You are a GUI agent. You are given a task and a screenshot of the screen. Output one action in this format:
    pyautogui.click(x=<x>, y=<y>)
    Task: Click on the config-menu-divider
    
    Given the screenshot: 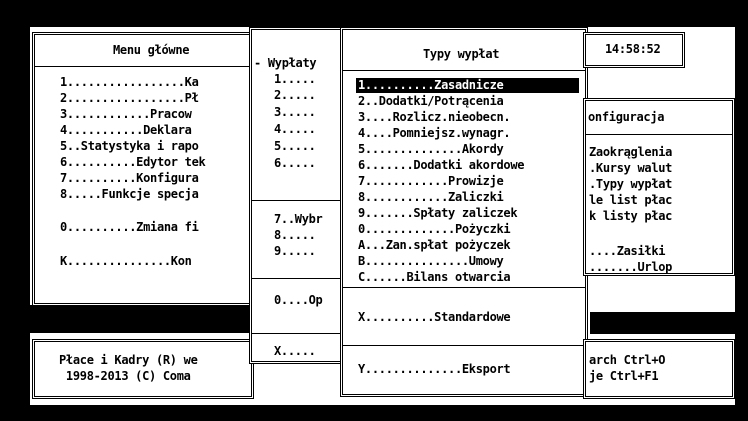 What is the action you would take?
    pyautogui.click(x=659, y=134)
    